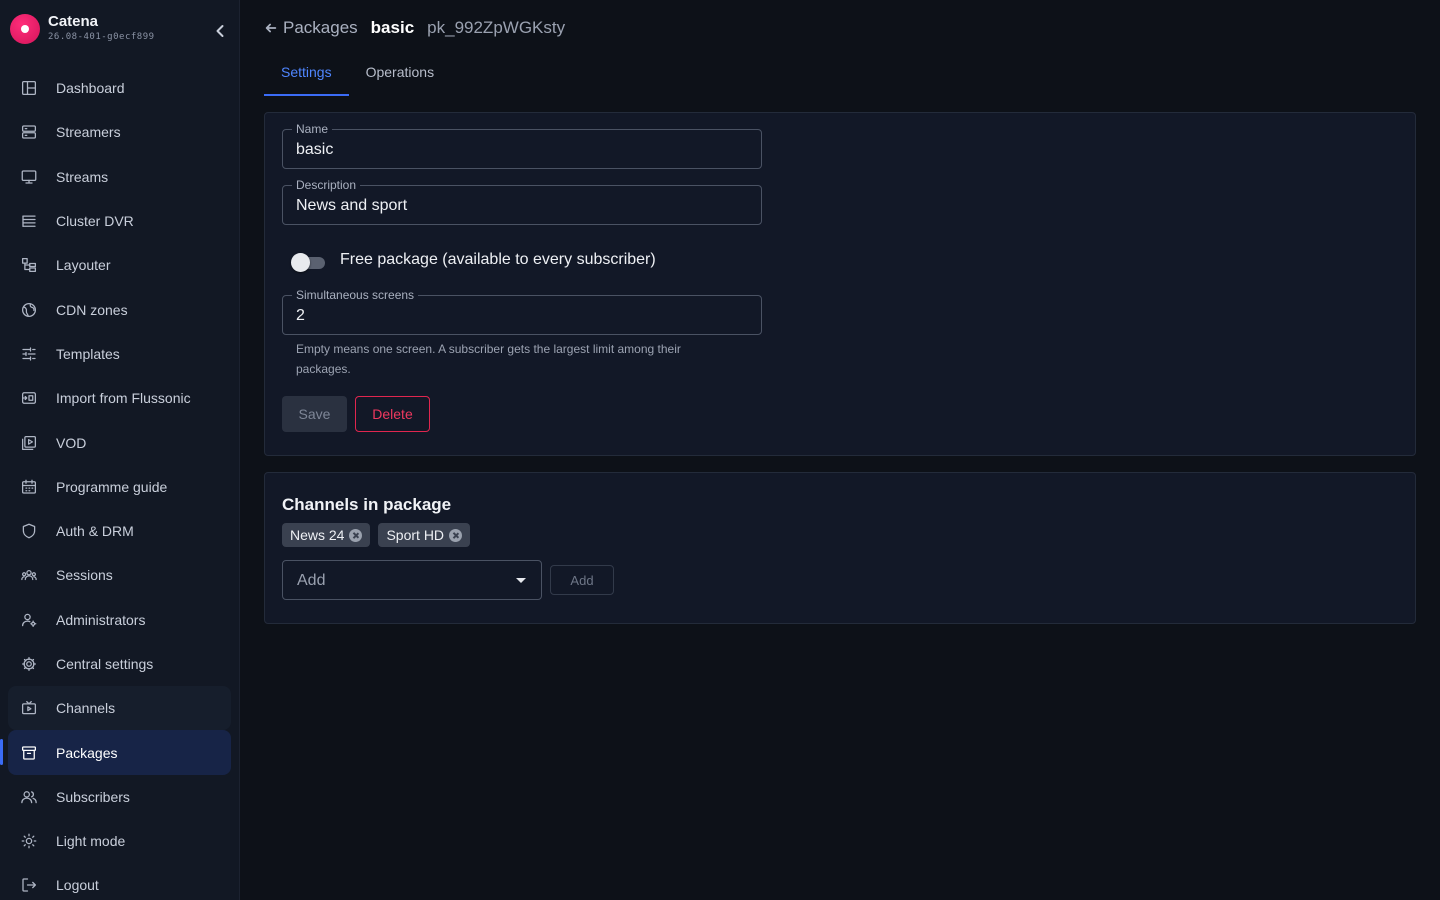 This screenshot has height=900, width=1440. What do you see at coordinates (101, 619) in the screenshot?
I see `sidebar-item-label: Administrators` at bounding box center [101, 619].